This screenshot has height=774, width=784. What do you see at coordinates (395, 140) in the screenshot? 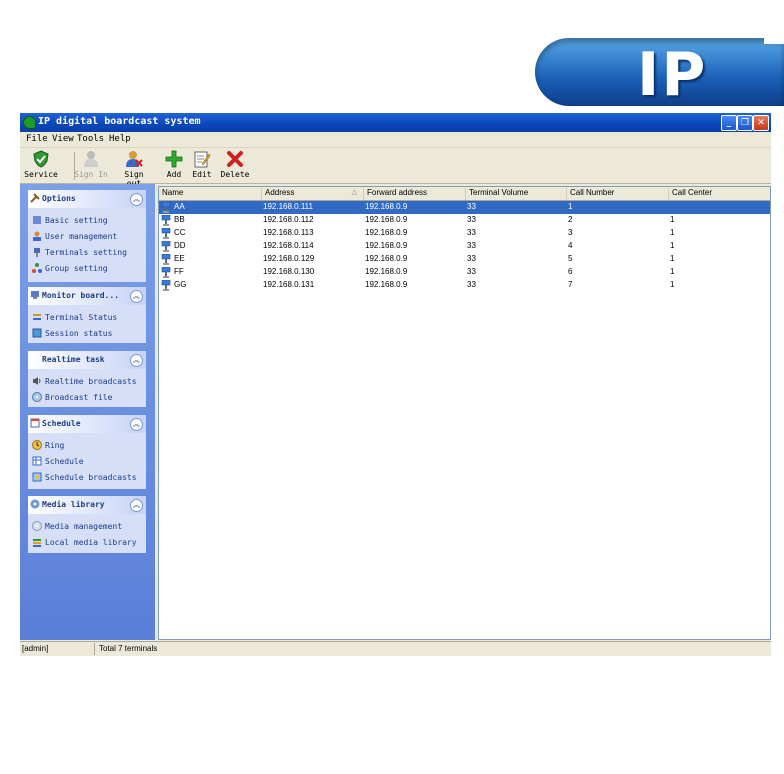
I see `menu-bar: File View Tools Help` at bounding box center [395, 140].